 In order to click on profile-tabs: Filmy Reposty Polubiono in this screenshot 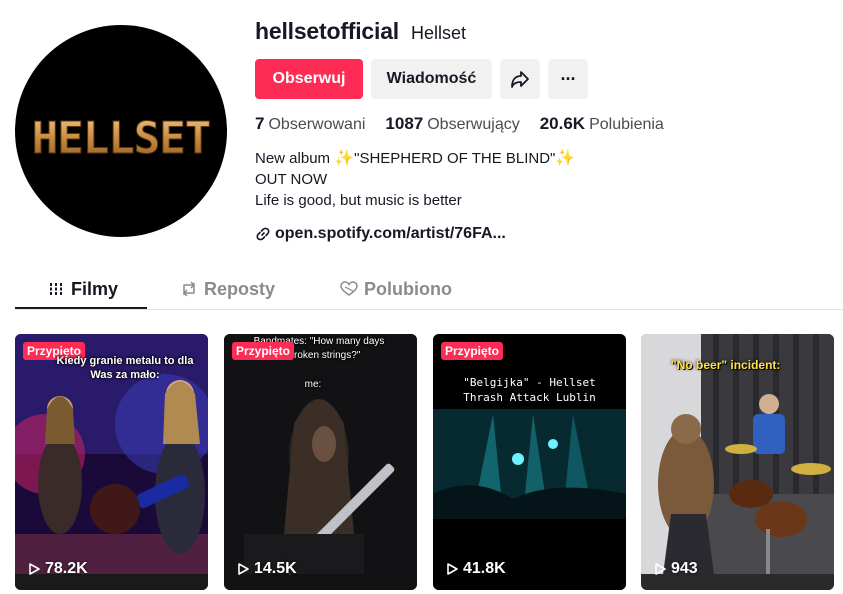, I will do `click(429, 289)`.